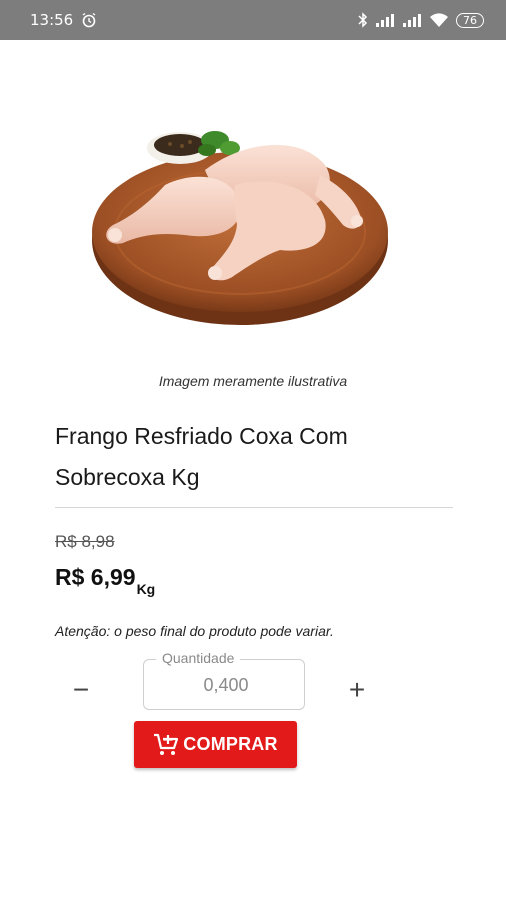  What do you see at coordinates (240, 228) in the screenshot?
I see `product-image` at bounding box center [240, 228].